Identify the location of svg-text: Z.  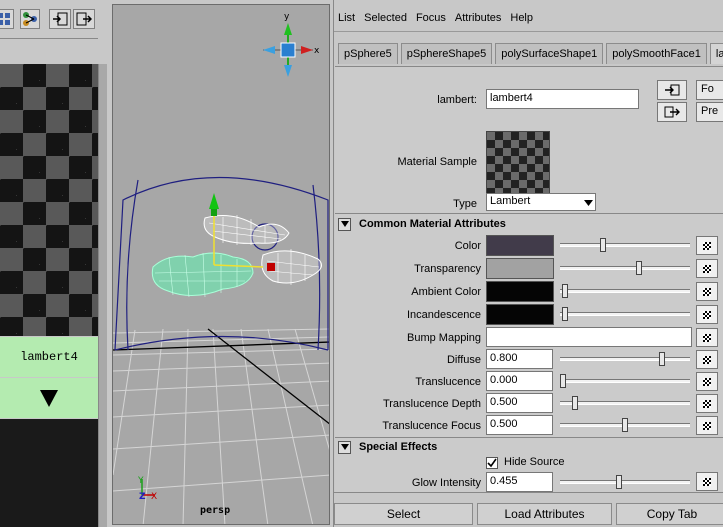
(142, 497).